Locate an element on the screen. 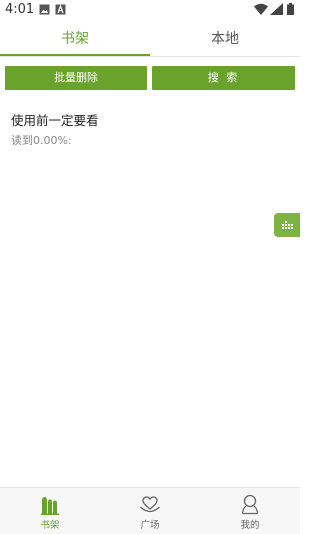  tab-bar: 书架 本地 is located at coordinates (150, 39).